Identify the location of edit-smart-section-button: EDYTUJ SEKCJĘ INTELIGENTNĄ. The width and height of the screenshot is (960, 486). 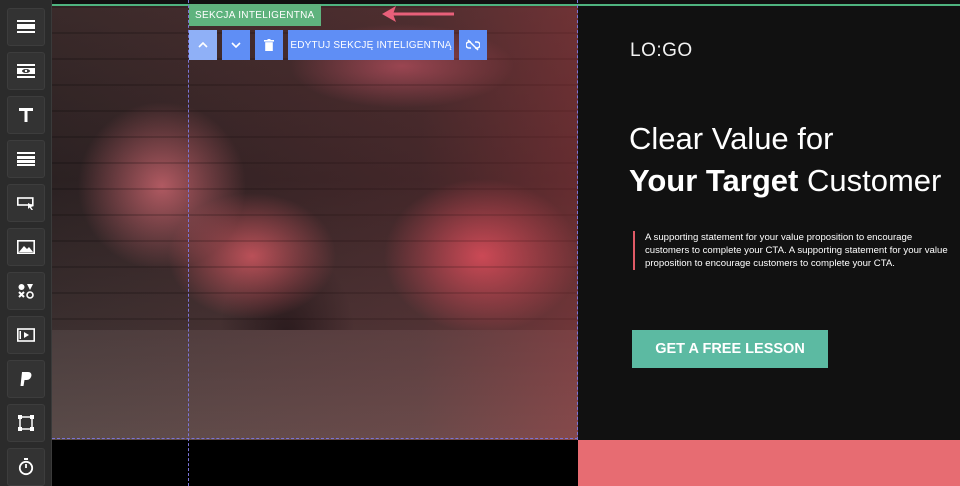
(371, 45).